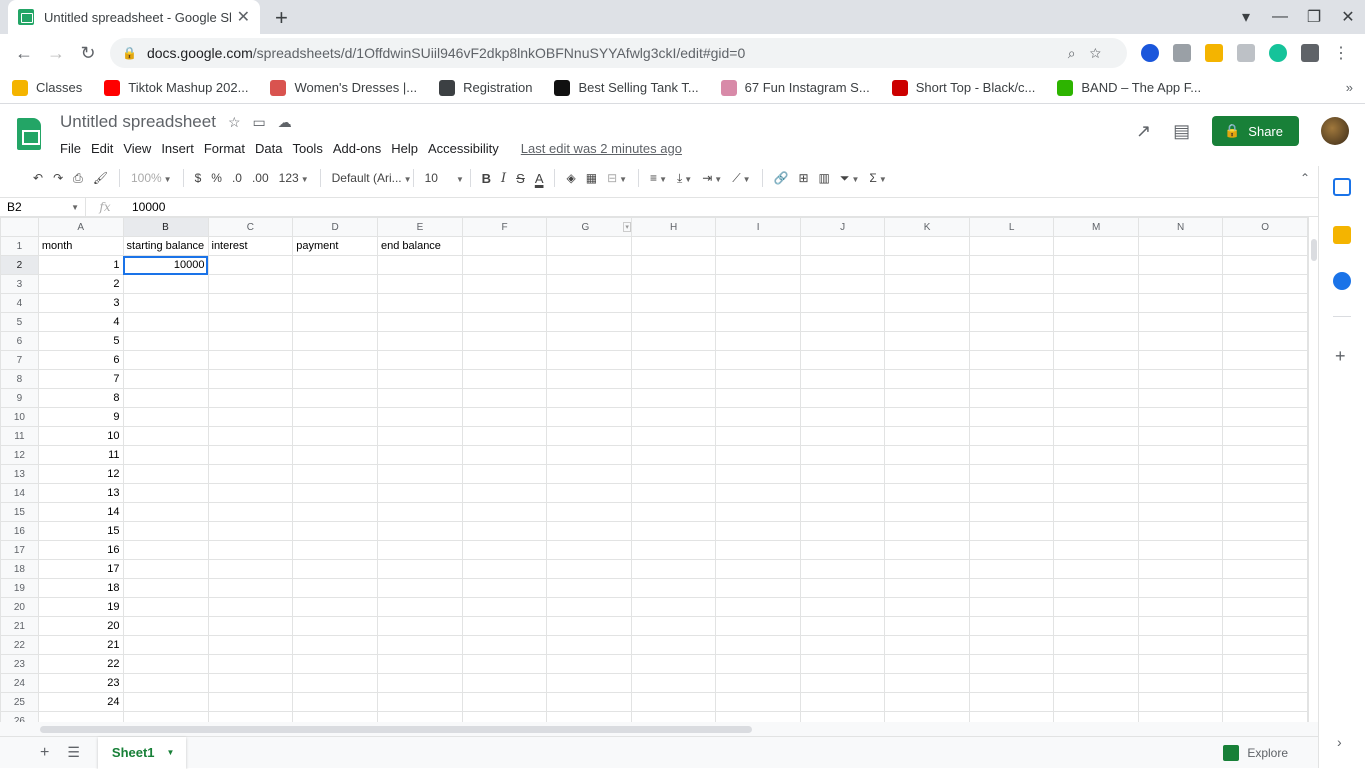  Describe the element at coordinates (19, 360) in the screenshot. I see `row-header: 7` at that location.